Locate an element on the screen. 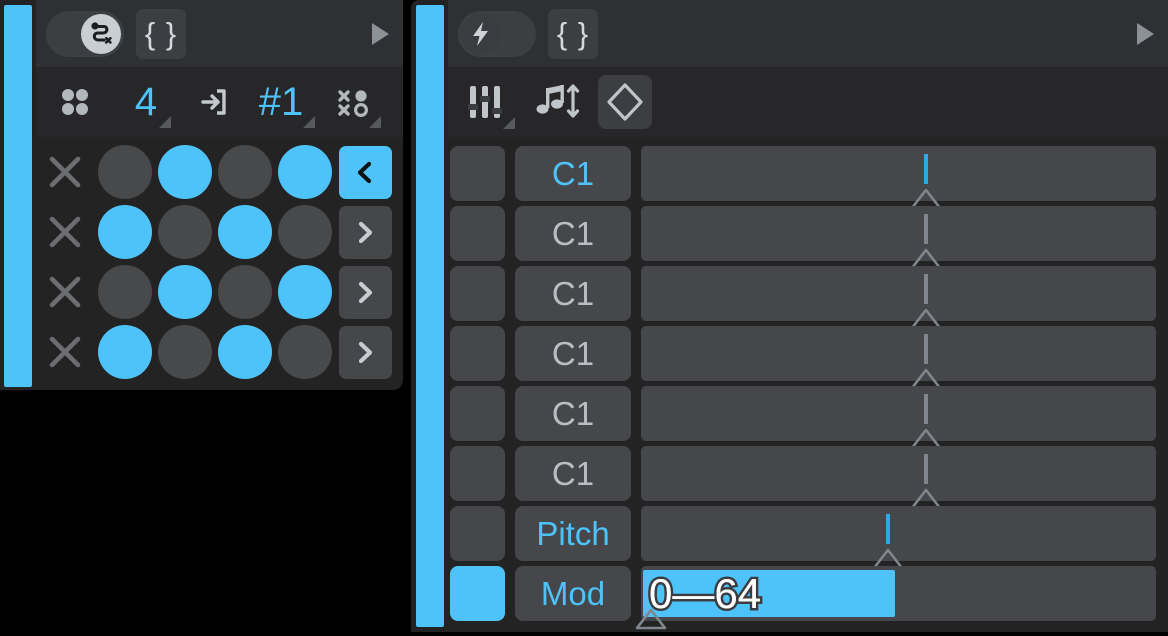 Image resolution: width=1168 pixels, height=636 pixels. grid-4-dots-icon is located at coordinates (75, 102).